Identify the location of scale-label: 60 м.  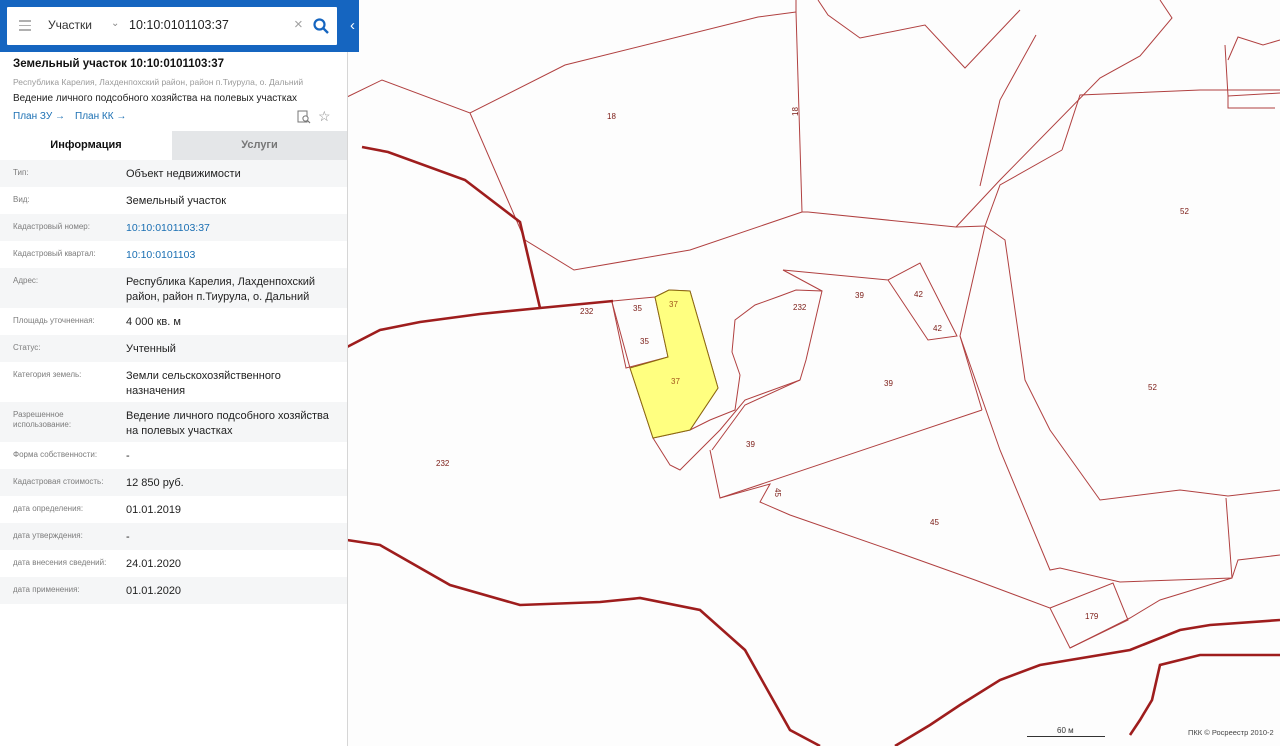
(1065, 730).